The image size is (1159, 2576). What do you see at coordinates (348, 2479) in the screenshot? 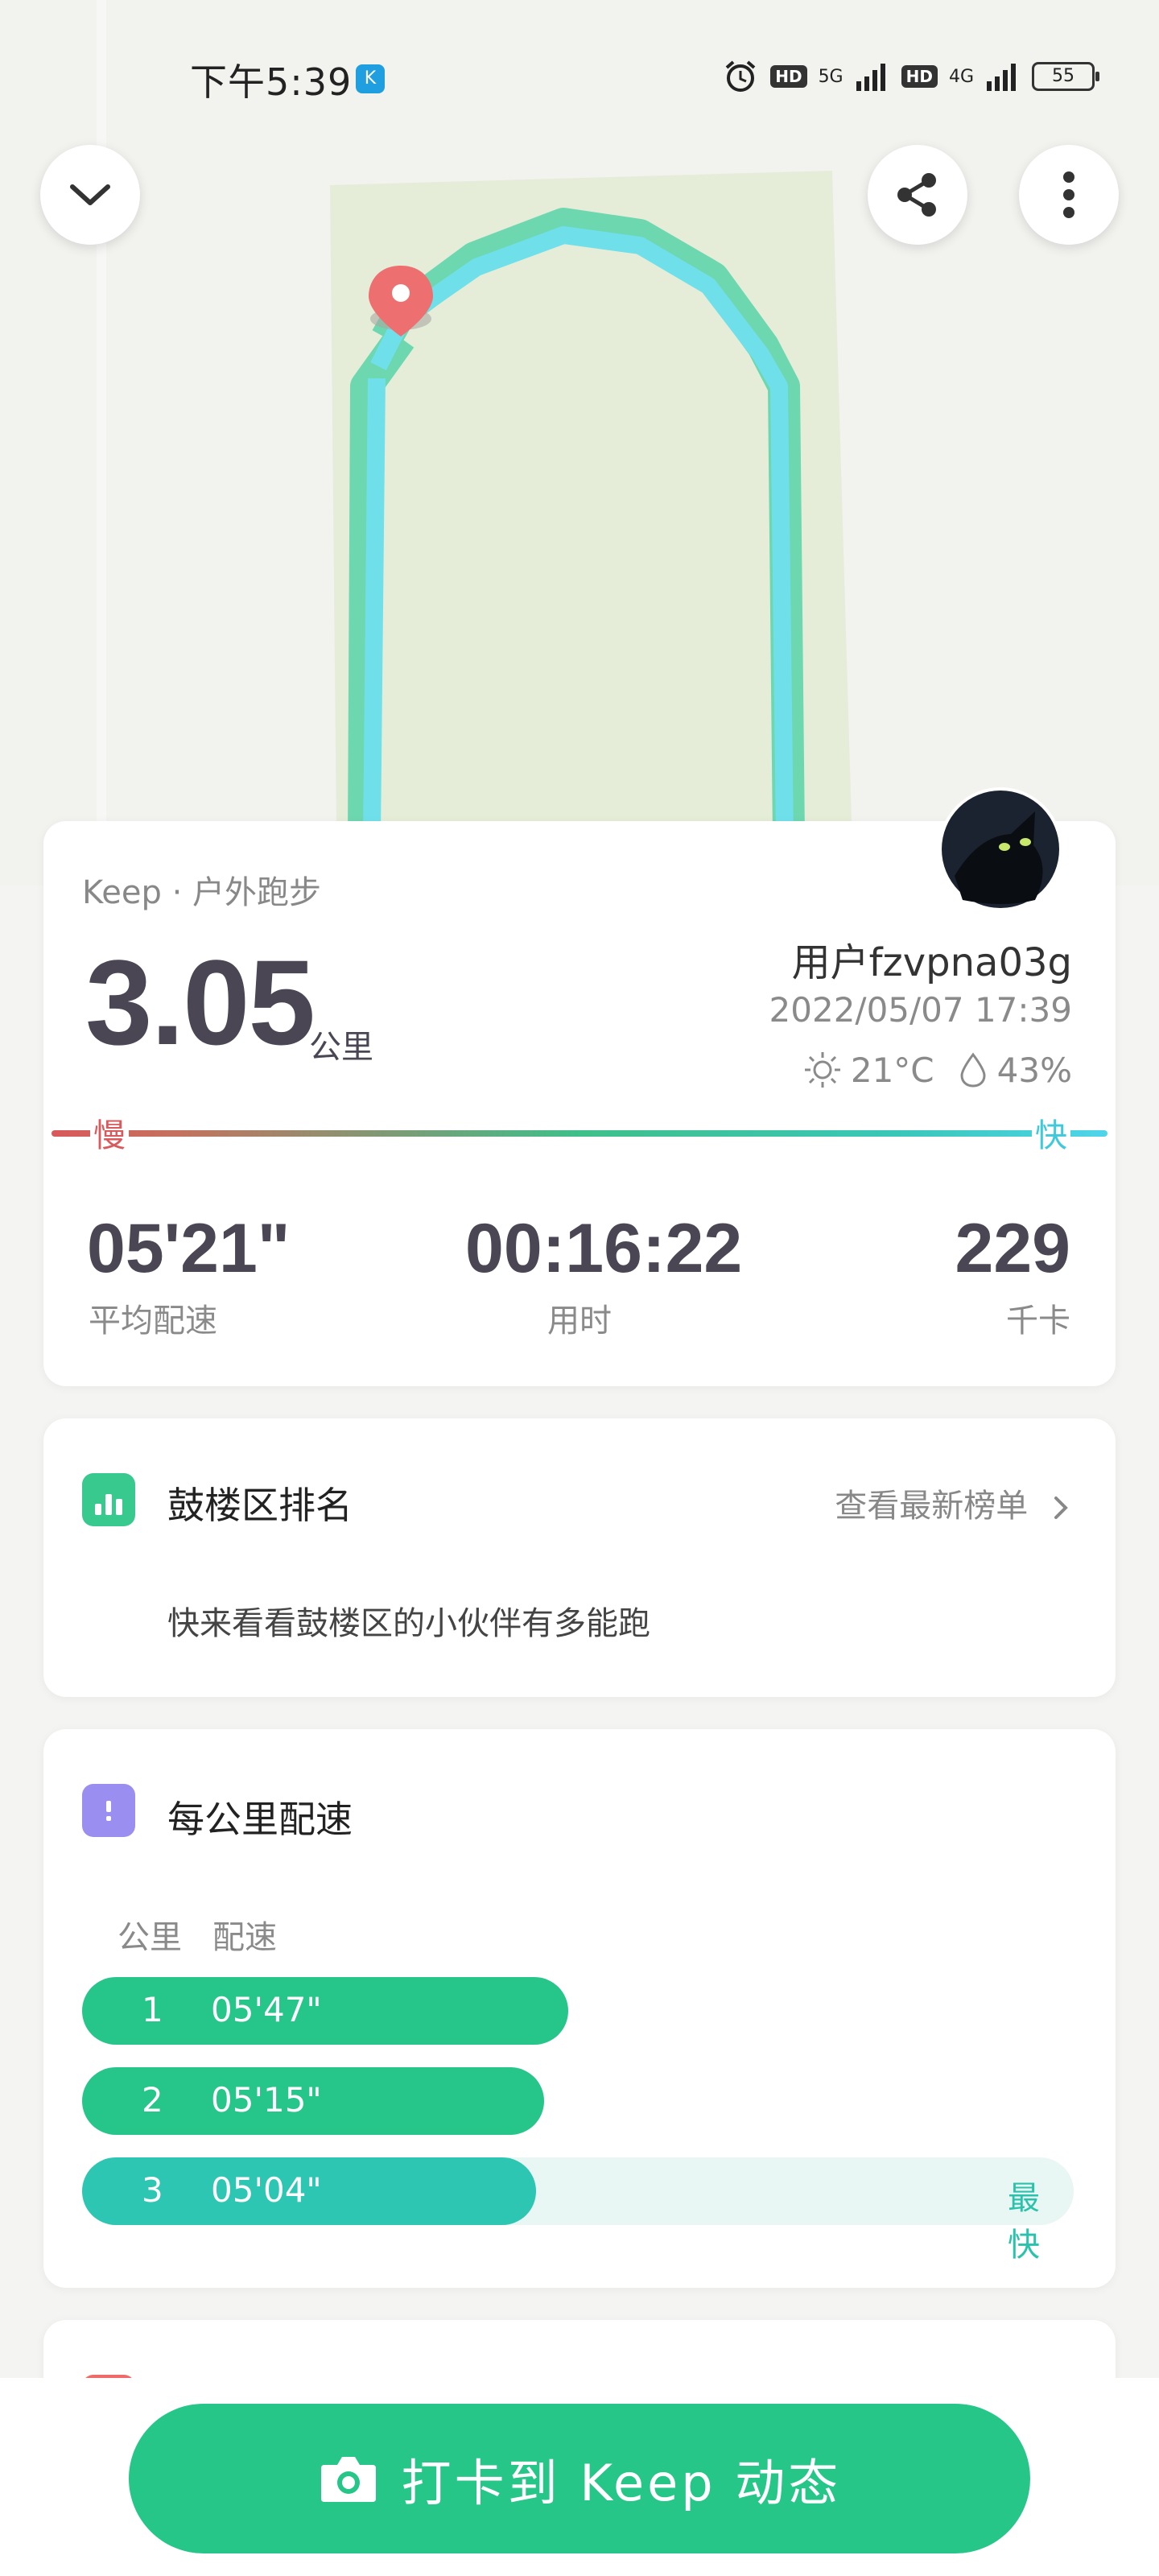
I see `camera-icon` at bounding box center [348, 2479].